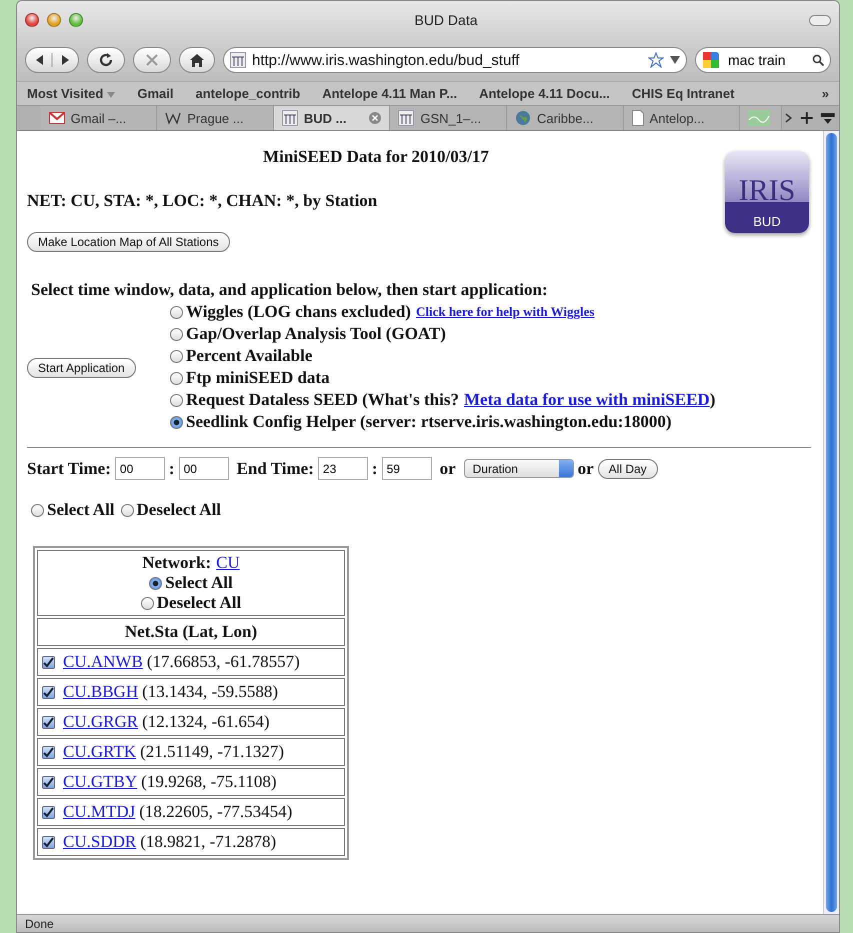 The image size is (853, 933). Describe the element at coordinates (81, 368) in the screenshot. I see `start-application-button: Start Application` at that location.